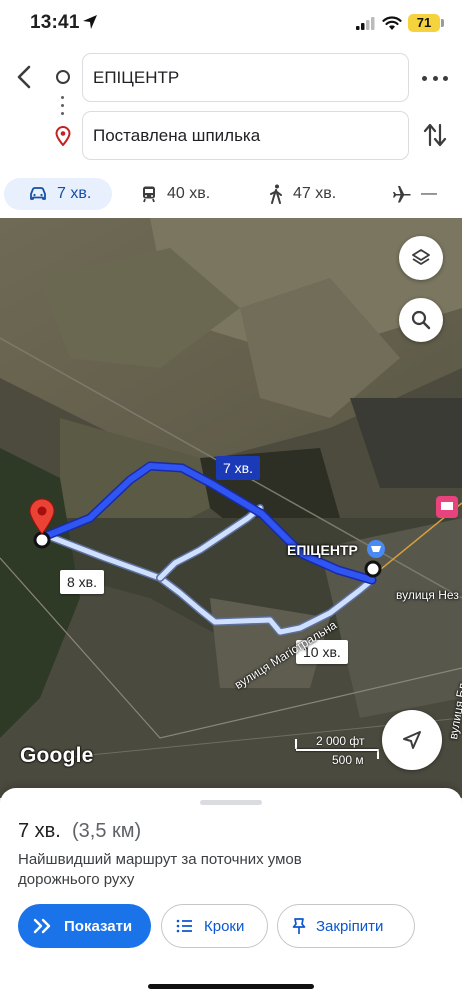 The height and width of the screenshot is (999, 462). What do you see at coordinates (348, 760) in the screenshot?
I see `scale-meters-label: 500 м` at bounding box center [348, 760].